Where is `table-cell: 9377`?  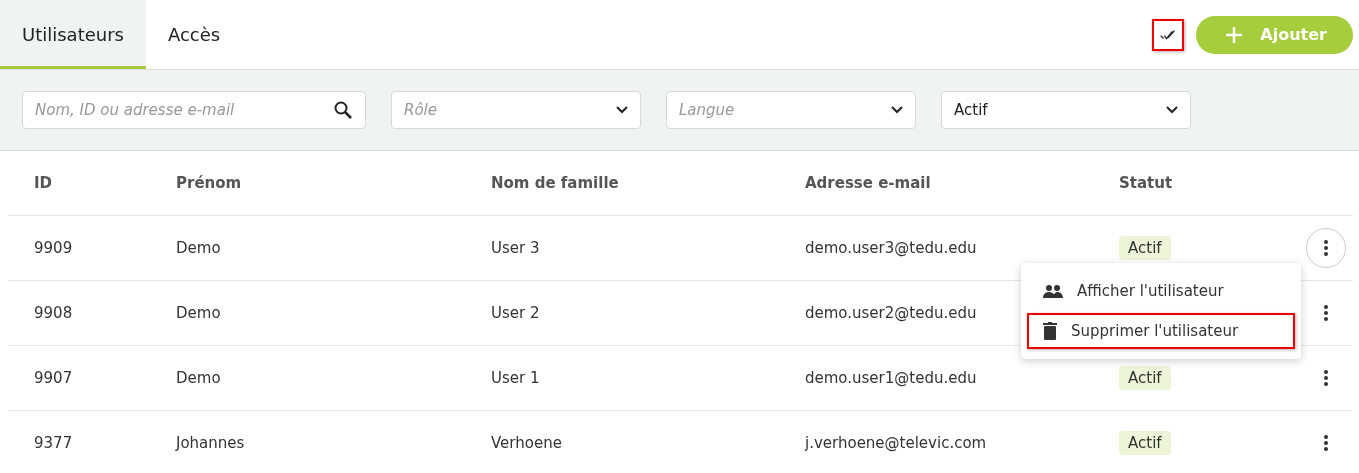 table-cell: 9377 is located at coordinates (53, 443).